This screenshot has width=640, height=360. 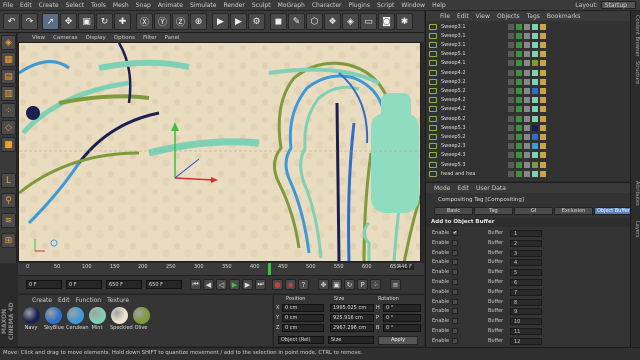 What do you see at coordinates (122, 21) in the screenshot?
I see `recent-tool-icon: ✚` at bounding box center [122, 21].